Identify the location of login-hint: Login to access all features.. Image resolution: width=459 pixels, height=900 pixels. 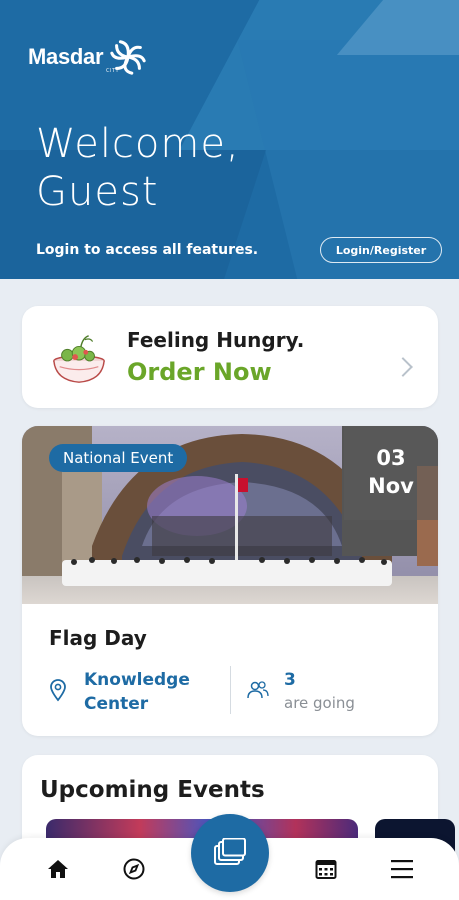
(147, 250).